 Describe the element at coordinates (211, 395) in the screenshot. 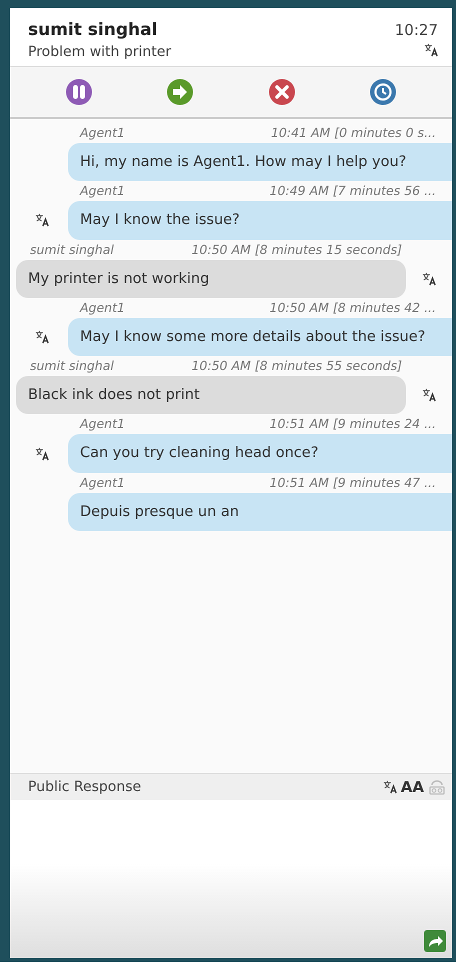

I see `message-bubble: Black ink does not print` at that location.